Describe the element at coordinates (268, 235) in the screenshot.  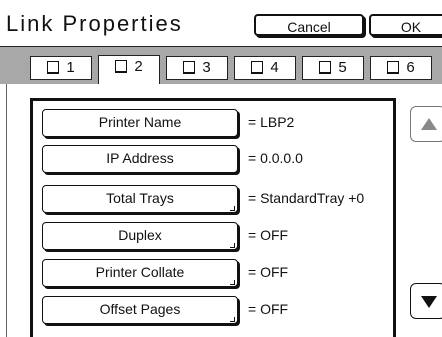
I see `duplex-value: = OFF` at that location.